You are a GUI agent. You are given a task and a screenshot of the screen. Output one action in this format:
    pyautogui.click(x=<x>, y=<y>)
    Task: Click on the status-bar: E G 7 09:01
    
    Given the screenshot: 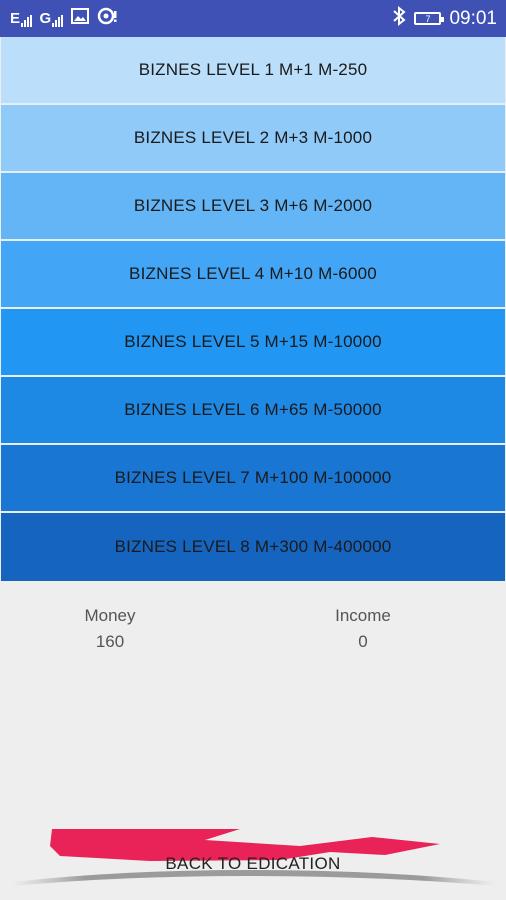 What is the action you would take?
    pyautogui.click(x=253, y=18)
    